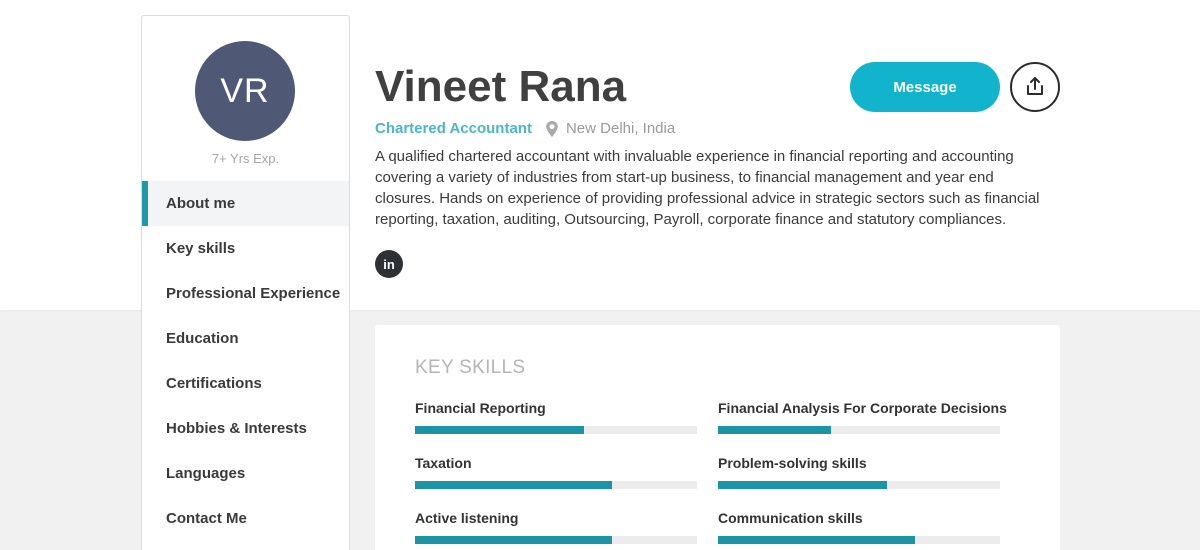  Describe the element at coordinates (453, 128) in the screenshot. I see `profile-title: Chartered Accountant` at that location.